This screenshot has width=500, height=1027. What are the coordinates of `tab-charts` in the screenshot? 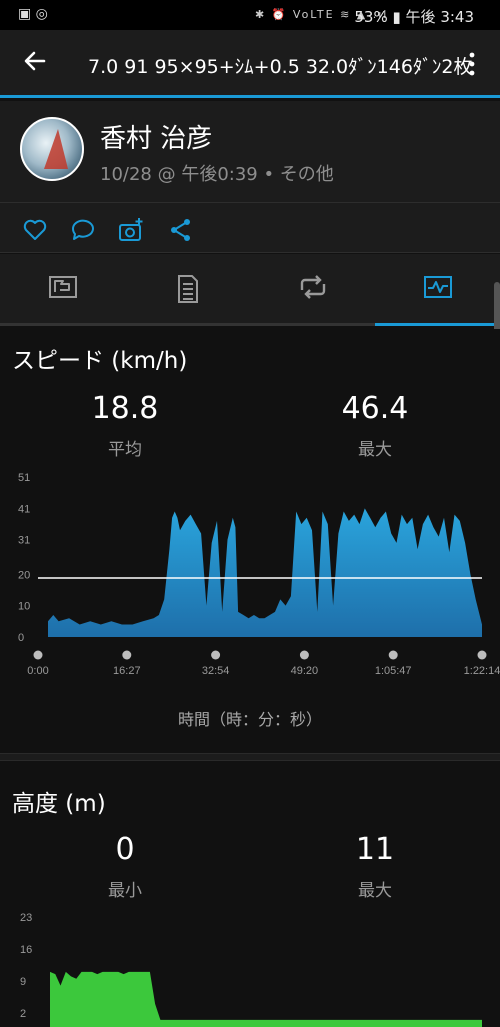 It's located at (437, 290).